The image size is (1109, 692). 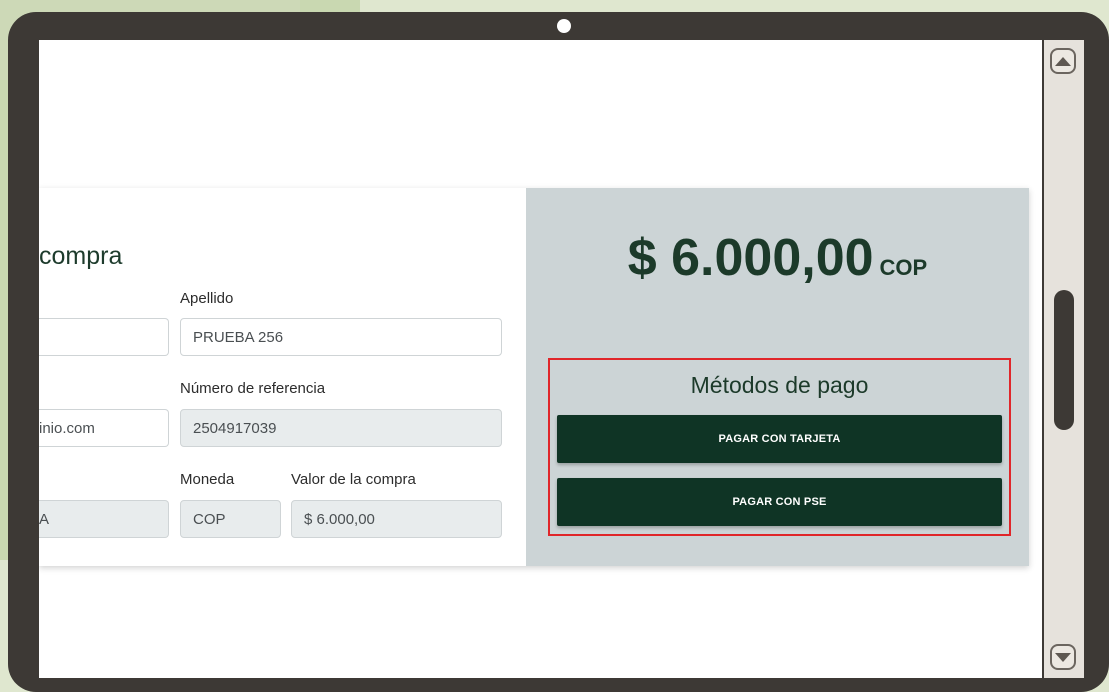 I want to click on total-amount: $ 6.000,00 COP, so click(x=777, y=258).